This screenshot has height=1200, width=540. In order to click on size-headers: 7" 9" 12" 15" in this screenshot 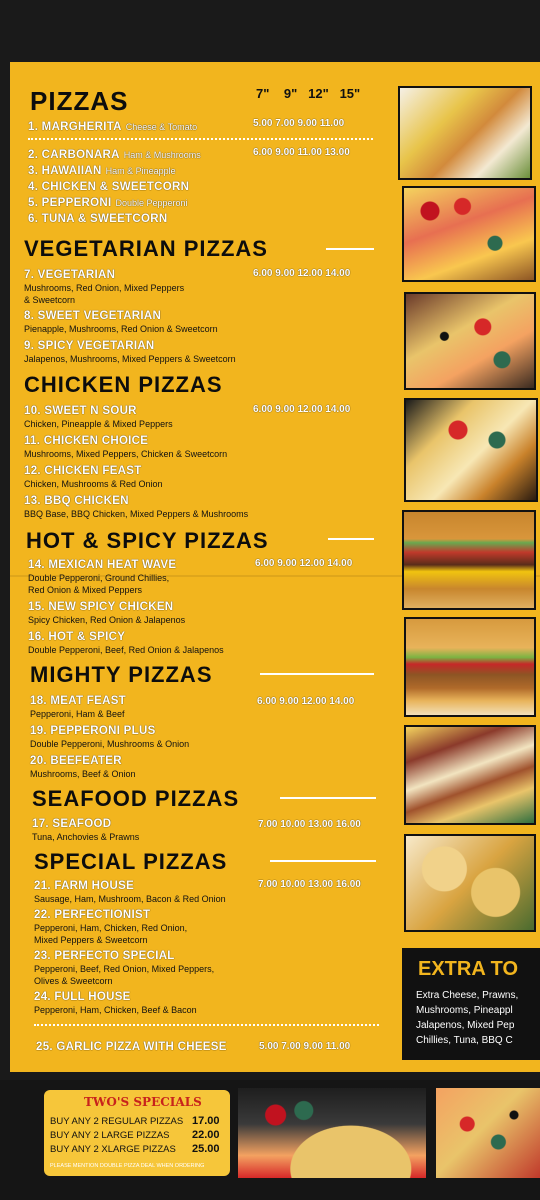, I will do `click(308, 93)`.